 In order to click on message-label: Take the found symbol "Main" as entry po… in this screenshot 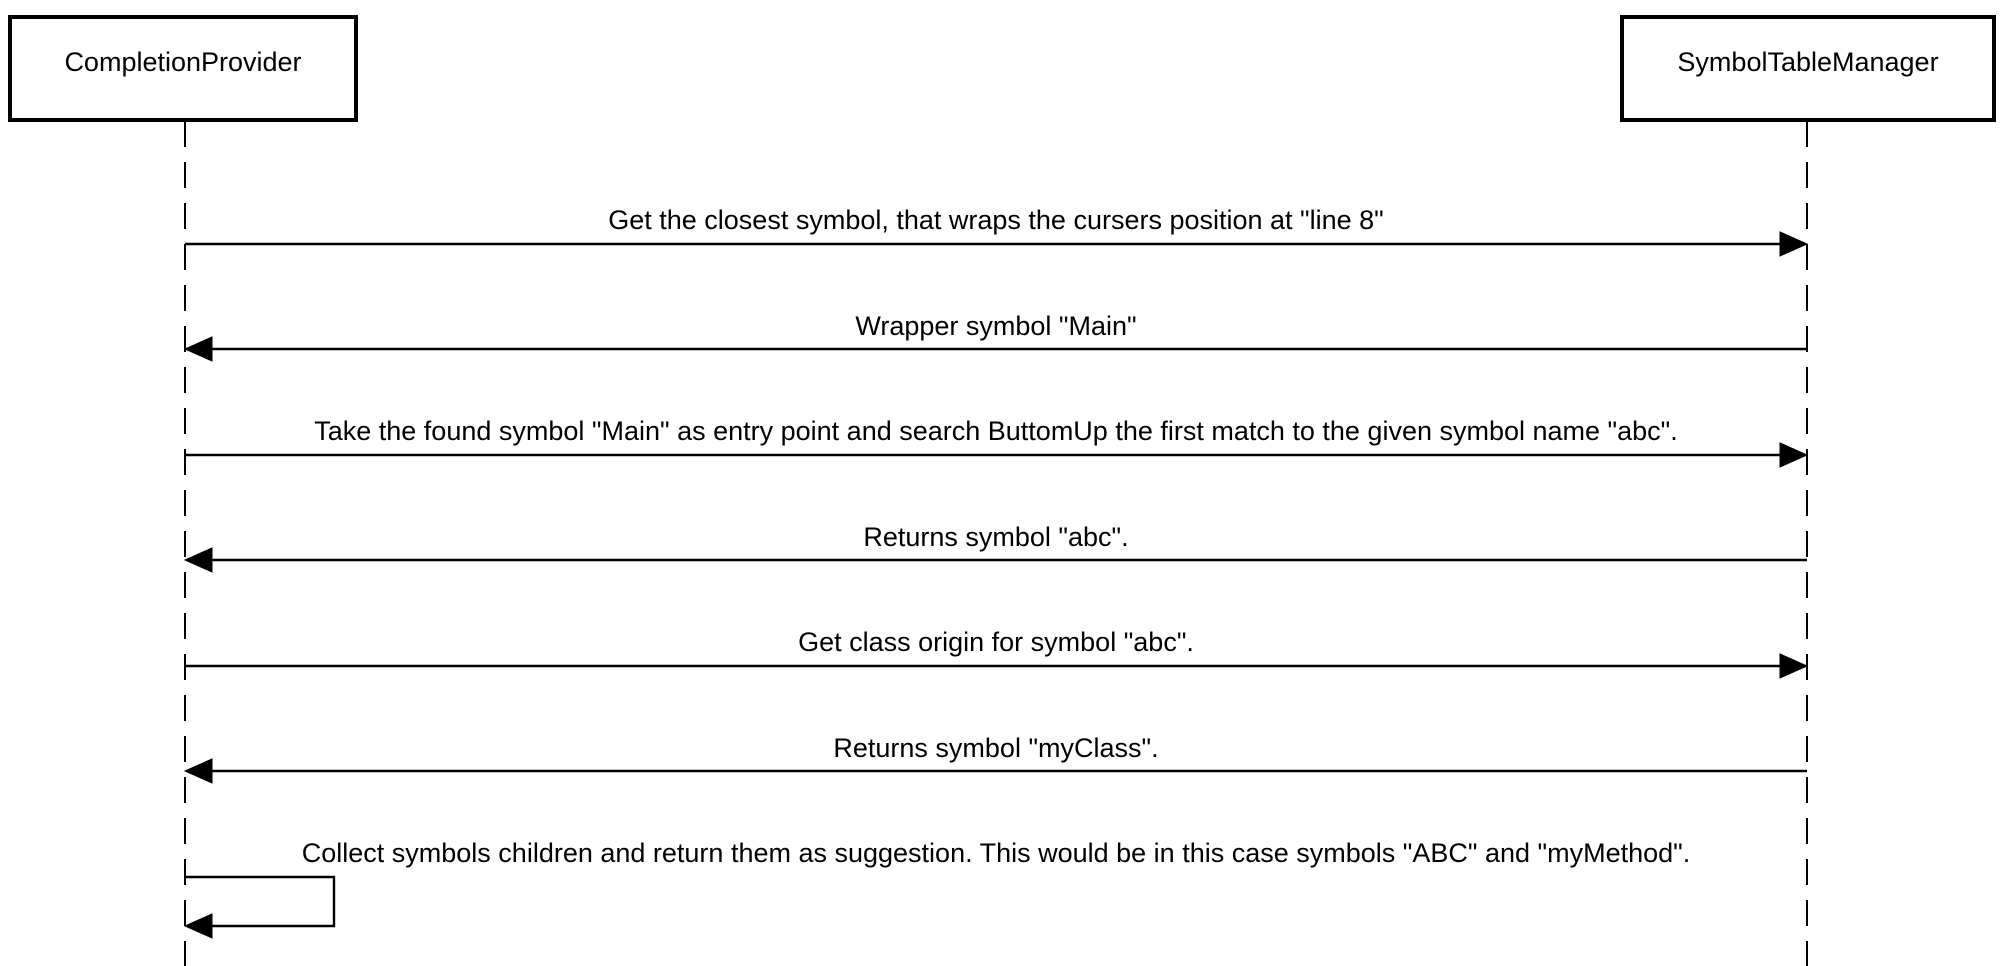, I will do `click(996, 431)`.